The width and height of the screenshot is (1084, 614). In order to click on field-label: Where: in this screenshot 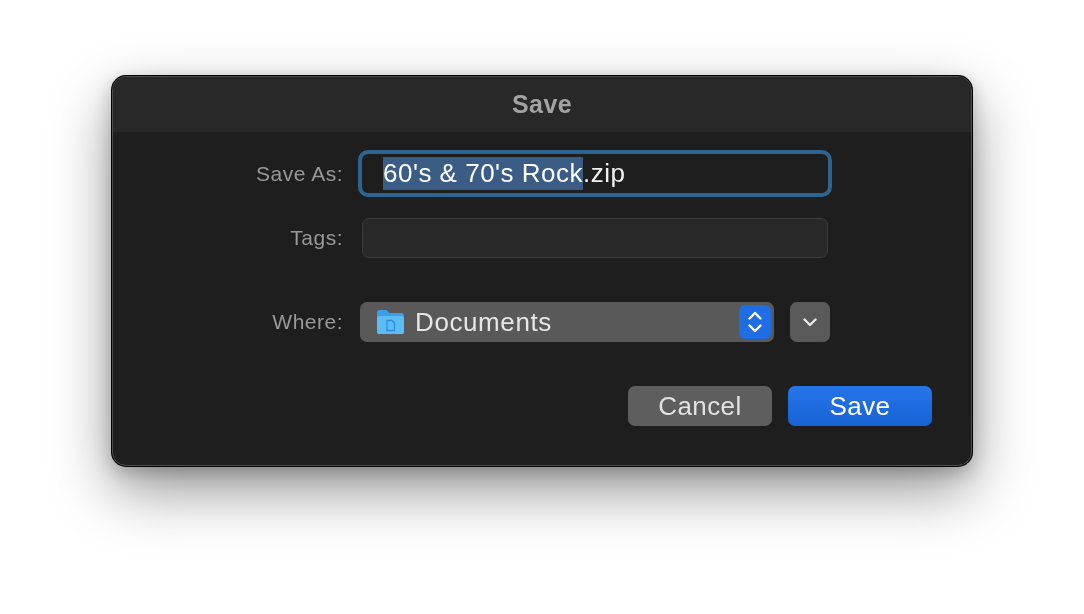, I will do `click(307, 322)`.